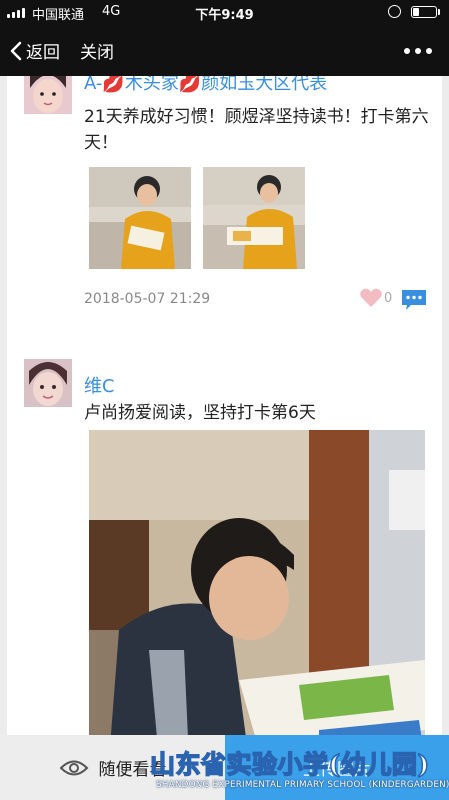 The height and width of the screenshot is (800, 449). I want to click on chevron-left-icon, so click(16, 50).